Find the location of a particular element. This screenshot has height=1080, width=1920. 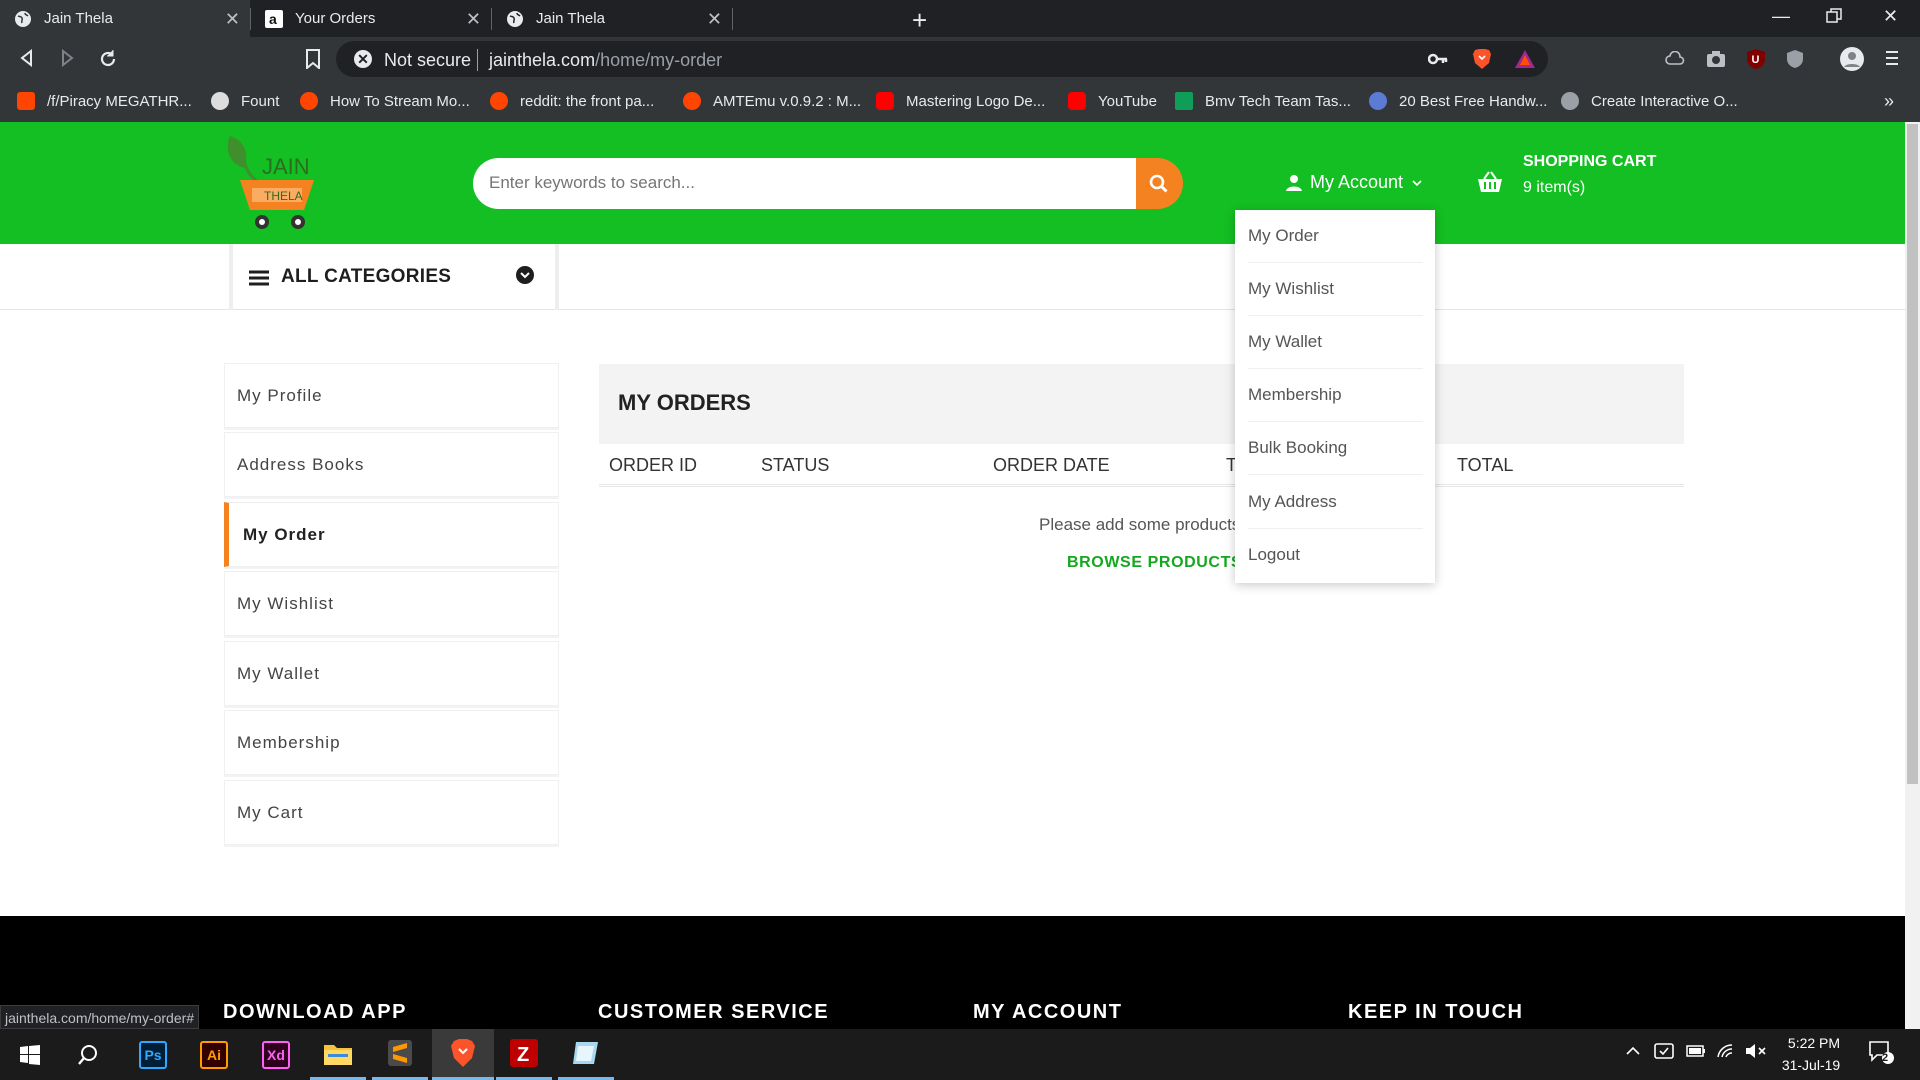

svg-text: U is located at coordinates (1756, 60).